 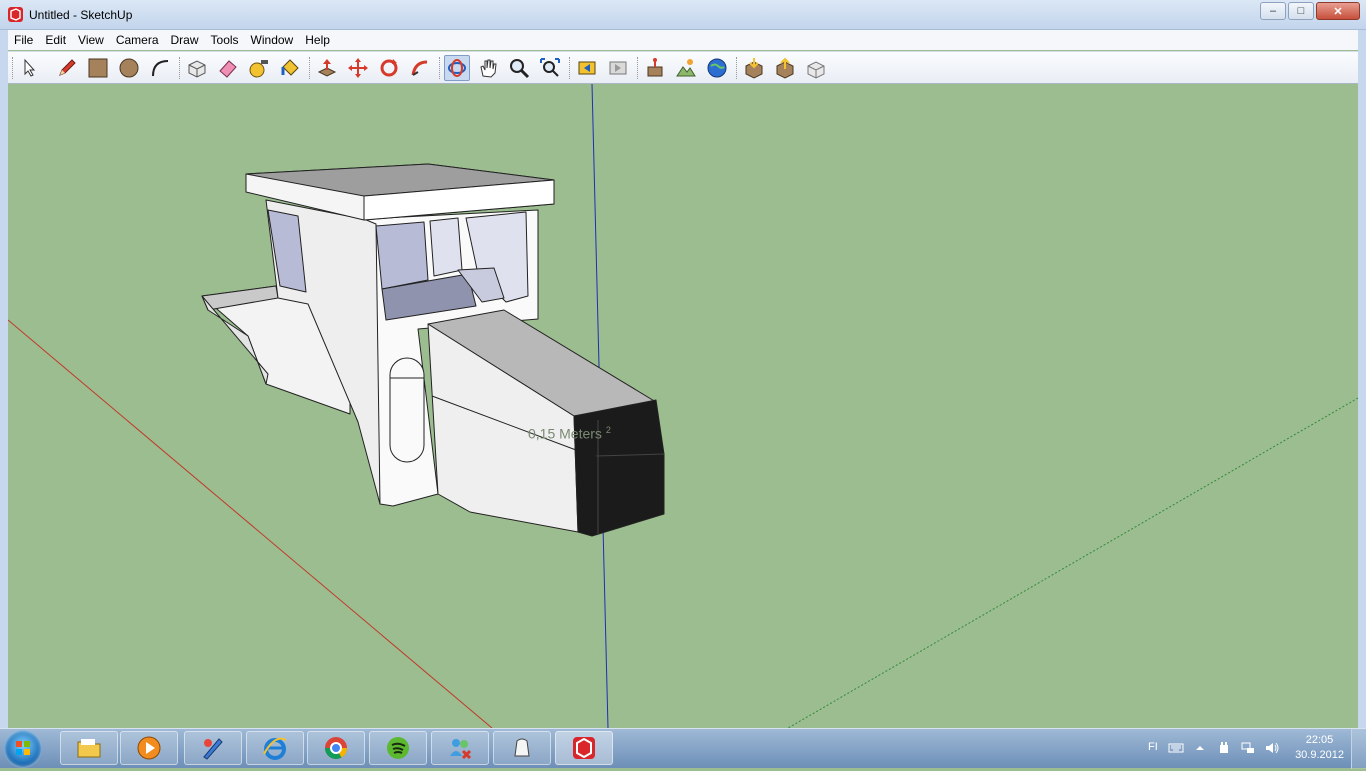 I want to click on windows-logo-icon, so click(x=23, y=748).